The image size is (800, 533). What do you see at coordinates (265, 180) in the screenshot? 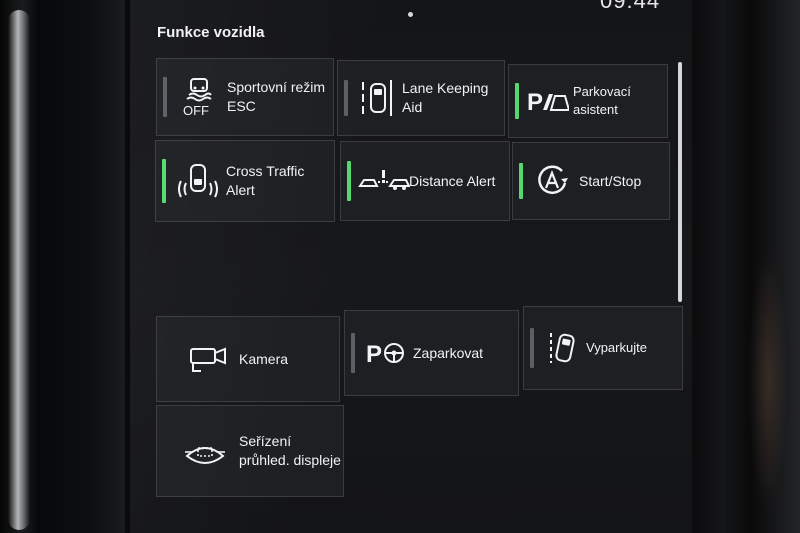
I see `tile-label: Cross Traffic Alert` at bounding box center [265, 180].